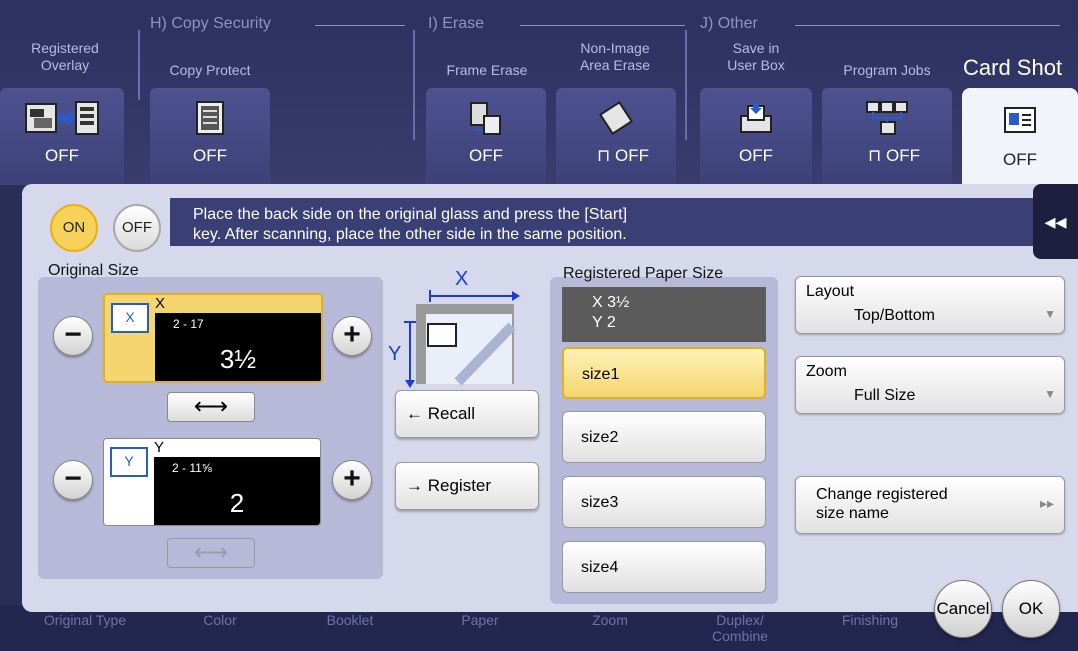 The height and width of the screenshot is (651, 1078). I want to click on cancel-button: Cancel, so click(963, 609).